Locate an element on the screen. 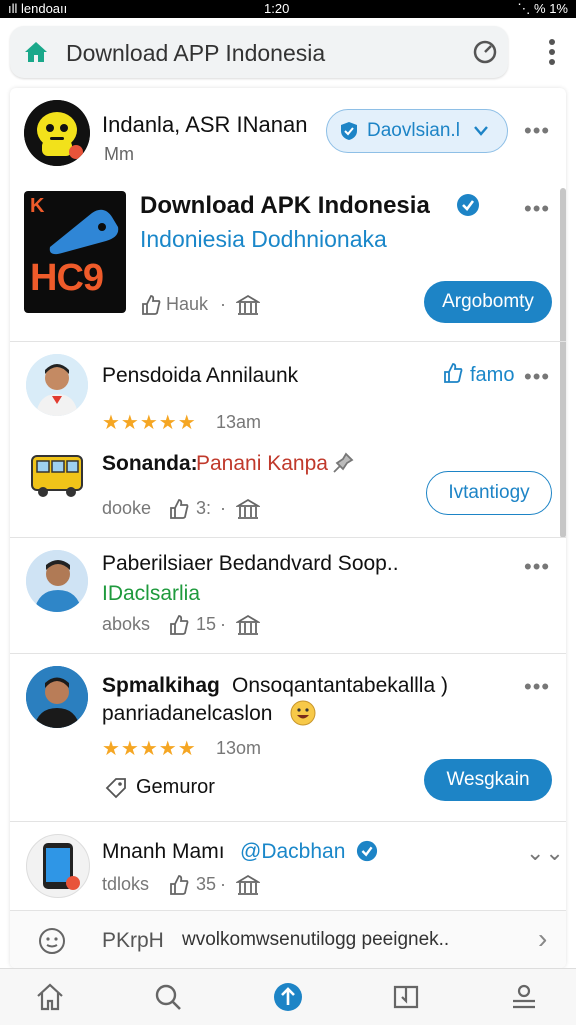  primary-action-button: Wesgkain is located at coordinates (488, 780).